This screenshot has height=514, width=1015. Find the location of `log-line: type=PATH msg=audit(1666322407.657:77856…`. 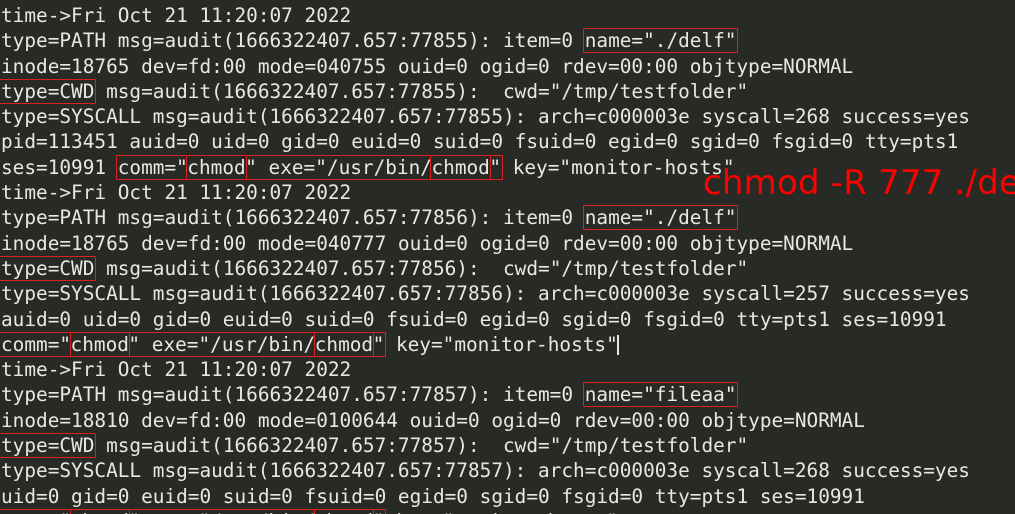

log-line: type=PATH msg=audit(1666322407.657:77856… is located at coordinates (508, 218).